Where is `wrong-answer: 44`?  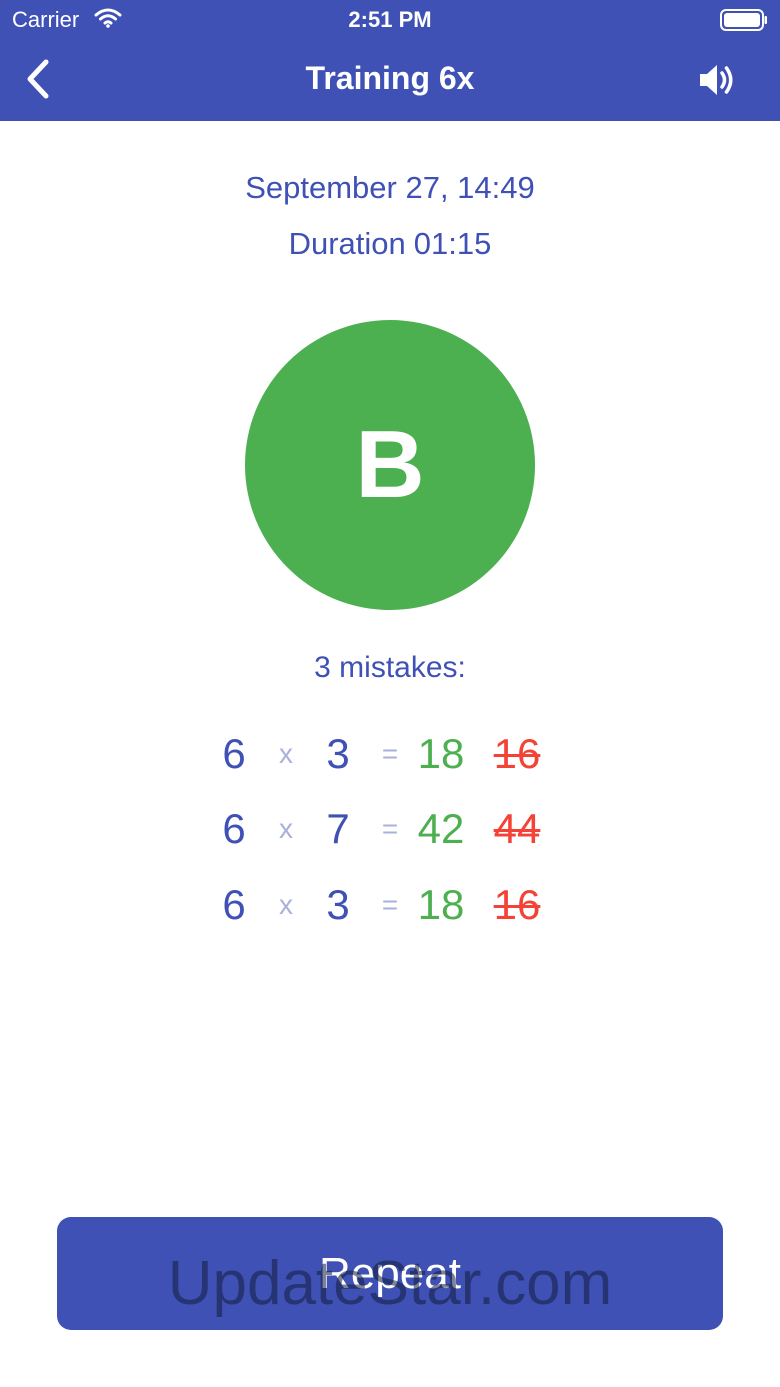
wrong-answer: 44 is located at coordinates (517, 828).